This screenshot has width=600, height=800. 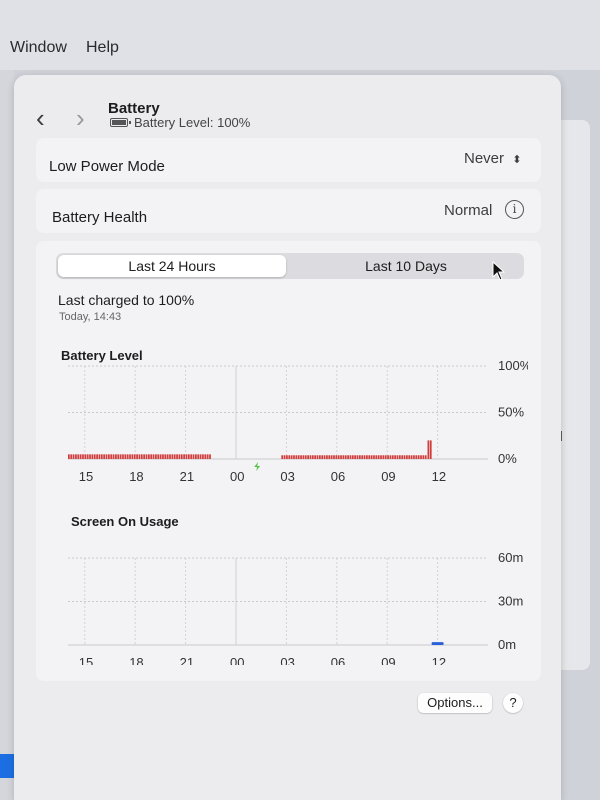 I want to click on usage-bar, so click(x=437, y=643).